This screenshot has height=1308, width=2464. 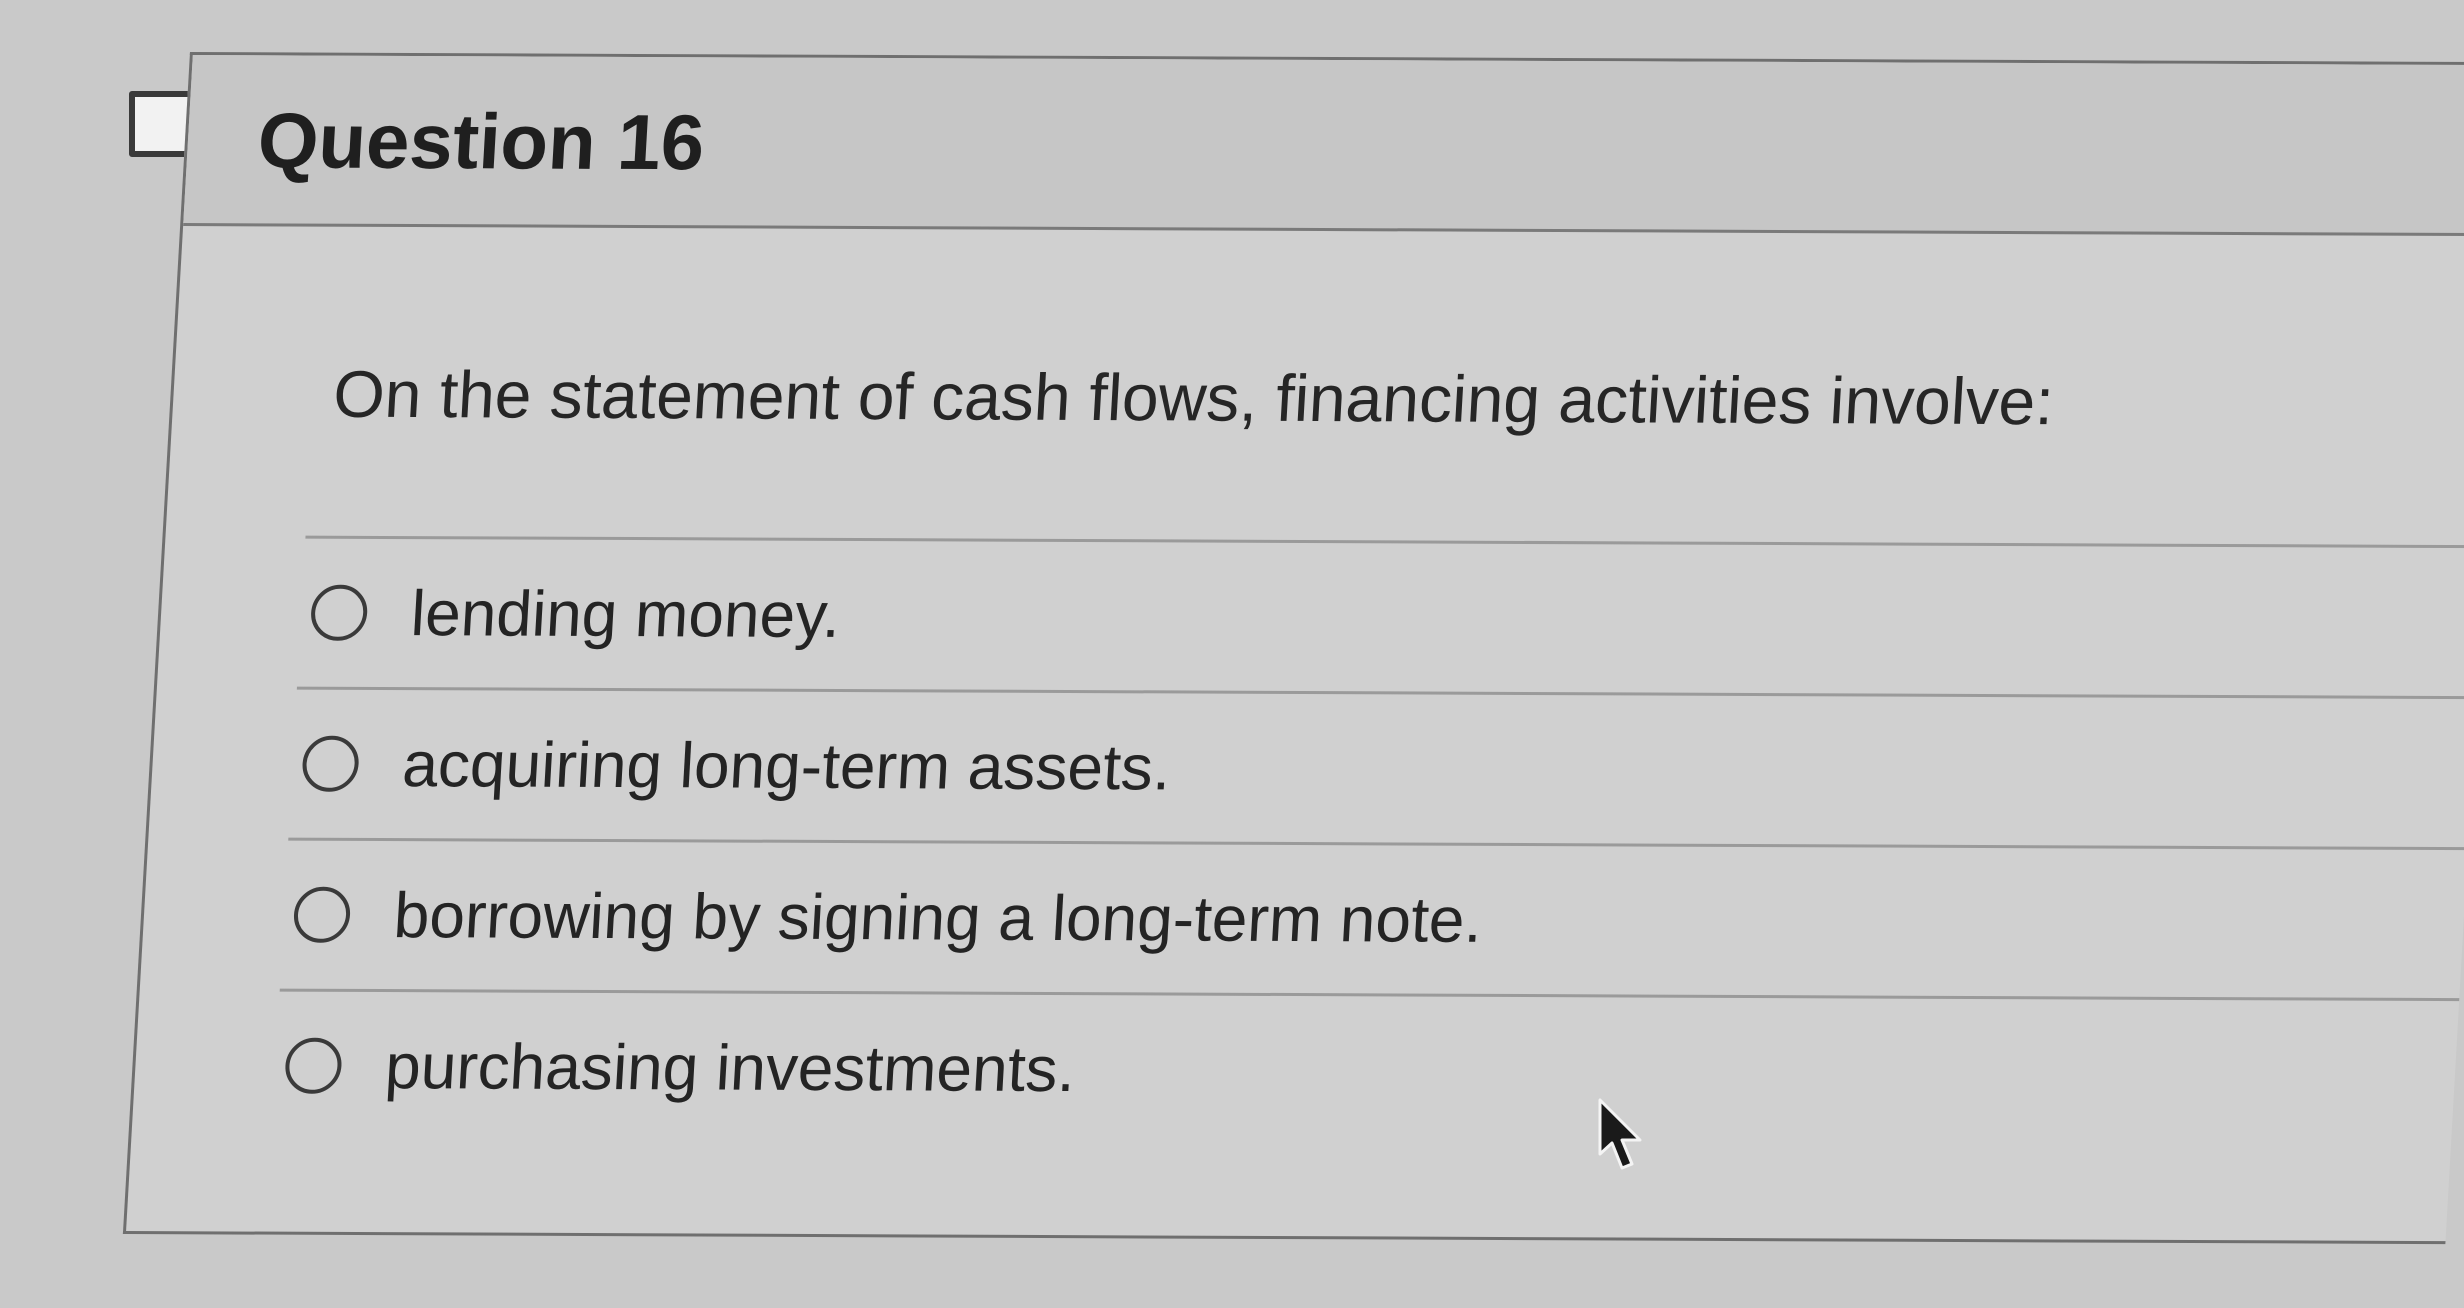 I want to click on answer-option-lending-money: lending money., so click(x=1380, y=616).